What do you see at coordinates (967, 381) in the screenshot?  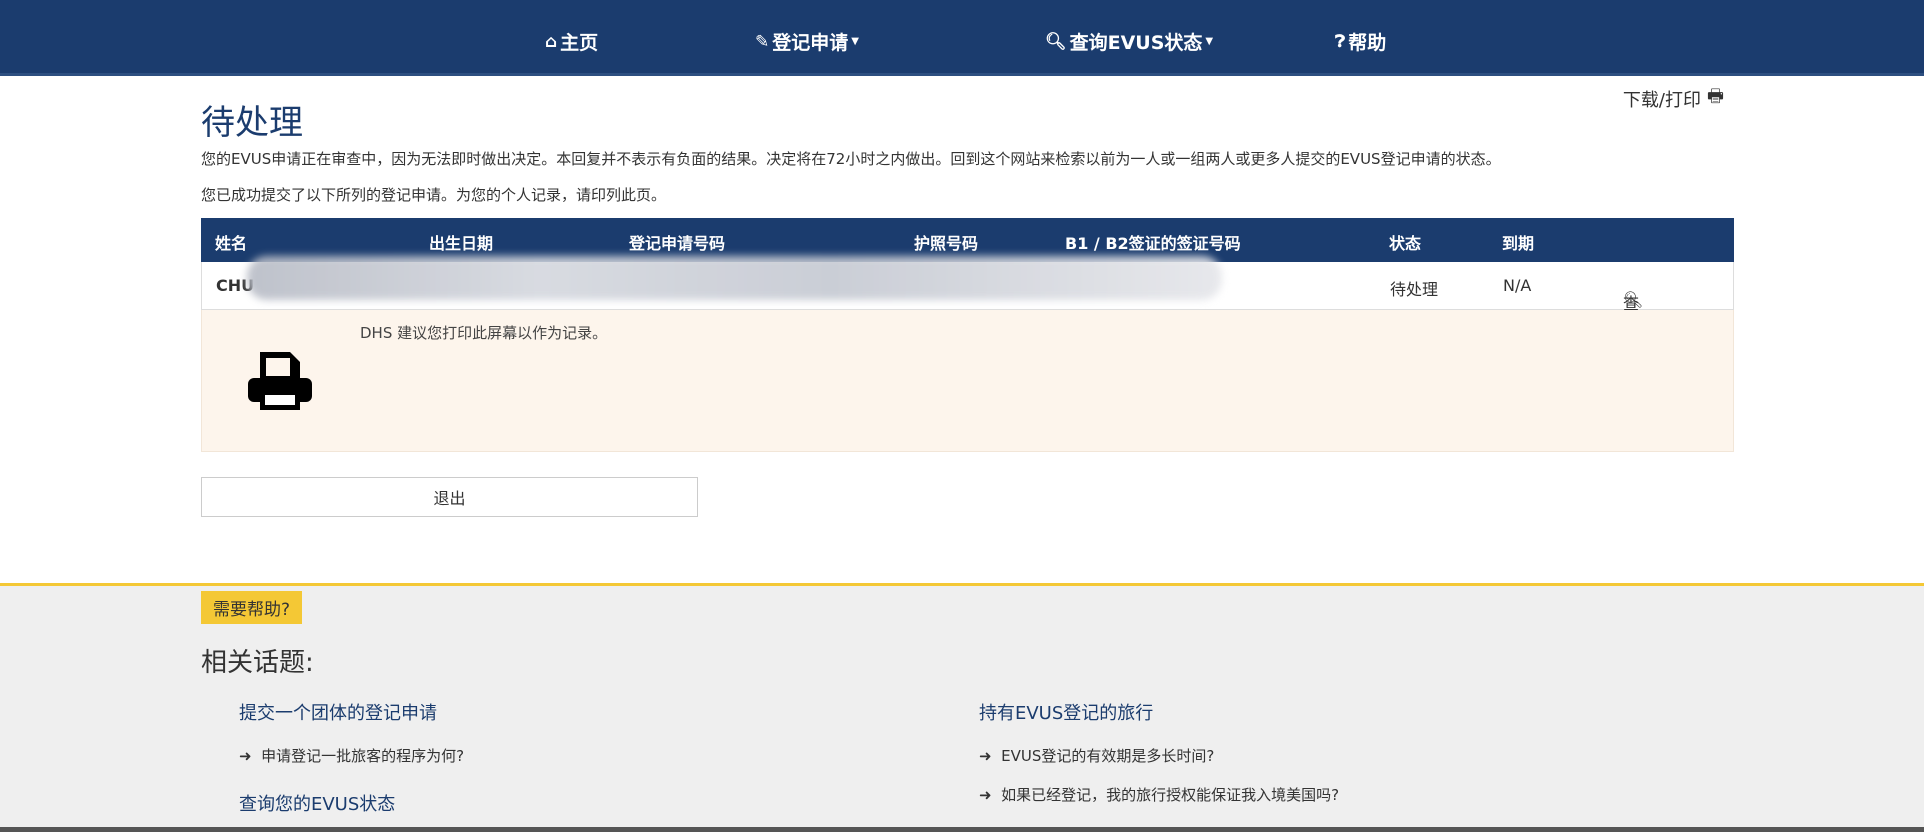 I see `print-notice: DHS 建议您打印此屏幕以作为记录。` at bounding box center [967, 381].